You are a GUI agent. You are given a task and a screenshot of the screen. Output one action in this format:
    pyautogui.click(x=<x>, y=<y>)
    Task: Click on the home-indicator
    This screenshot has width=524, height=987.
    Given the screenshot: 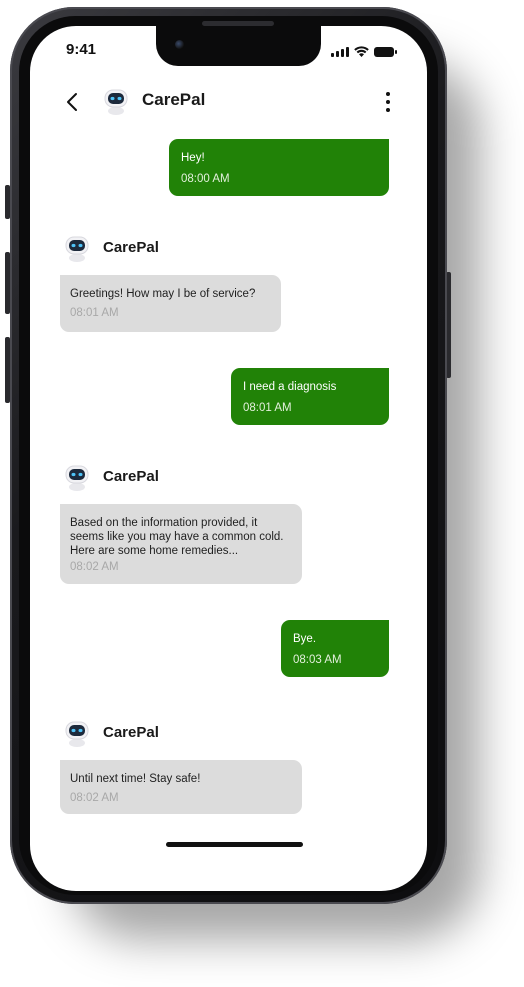 What is the action you would take?
    pyautogui.click(x=234, y=844)
    